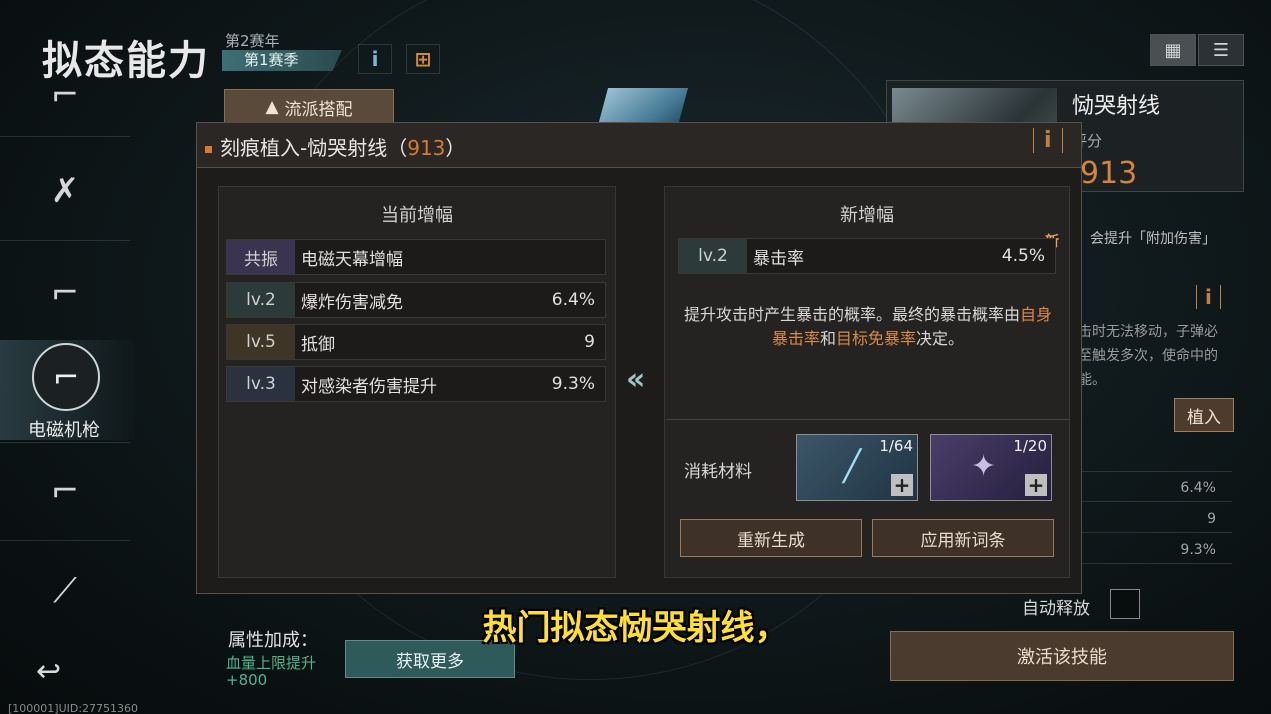 This screenshot has height=714, width=1271. What do you see at coordinates (718, 472) in the screenshot?
I see `materials-label: 消耗材料` at bounding box center [718, 472].